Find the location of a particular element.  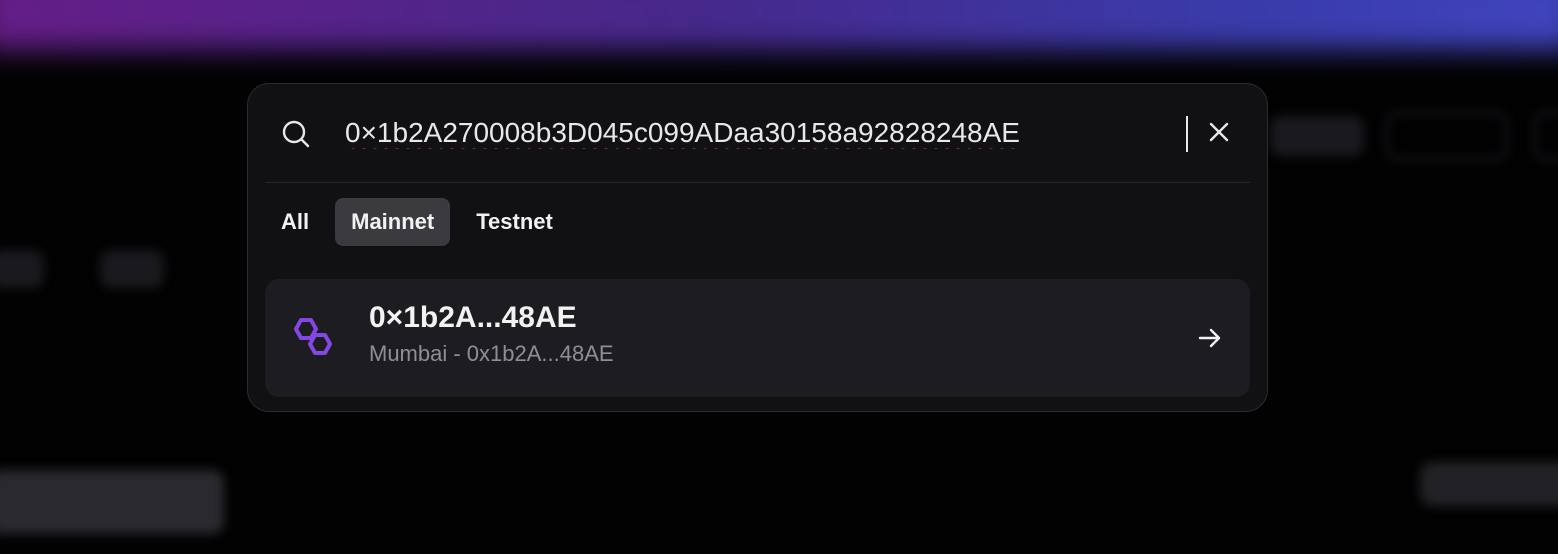

tab-mainnet: Mainnet is located at coordinates (393, 222).